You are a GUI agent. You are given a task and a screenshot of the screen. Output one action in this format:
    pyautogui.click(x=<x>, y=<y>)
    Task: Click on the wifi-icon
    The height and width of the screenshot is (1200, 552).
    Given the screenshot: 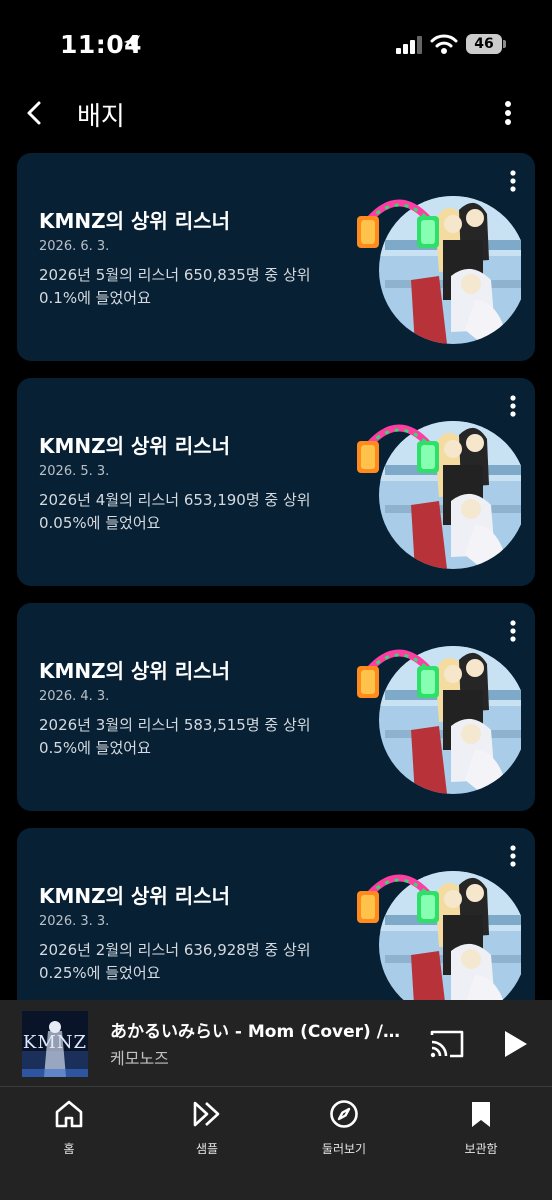 What is the action you would take?
    pyautogui.click(x=444, y=44)
    